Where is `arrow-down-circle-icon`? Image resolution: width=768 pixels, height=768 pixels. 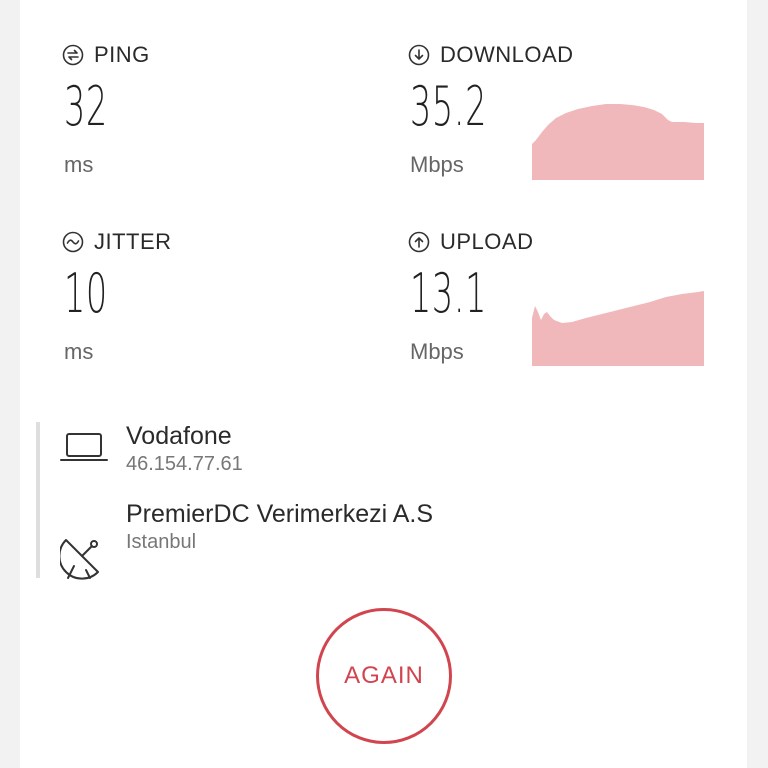
arrow-down-circle-icon is located at coordinates (419, 55).